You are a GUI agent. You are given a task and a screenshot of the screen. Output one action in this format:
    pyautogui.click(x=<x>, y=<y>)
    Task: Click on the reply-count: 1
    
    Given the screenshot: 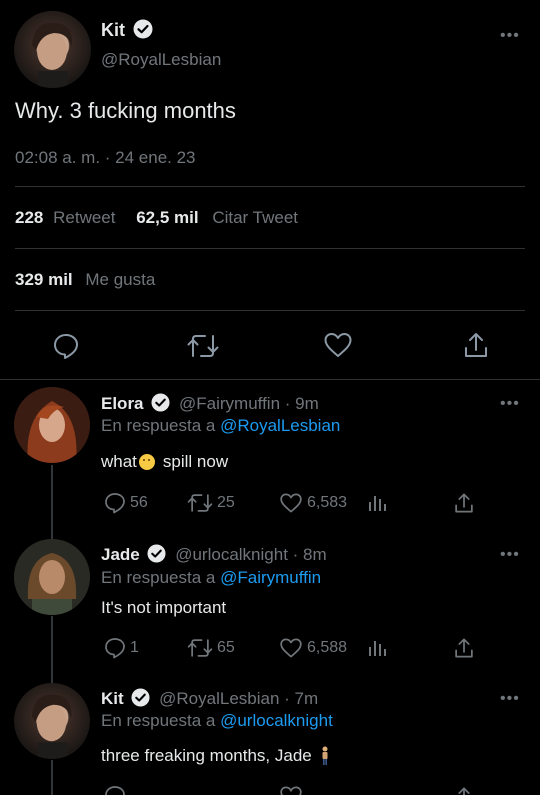 What is the action you would take?
    pyautogui.click(x=134, y=647)
    